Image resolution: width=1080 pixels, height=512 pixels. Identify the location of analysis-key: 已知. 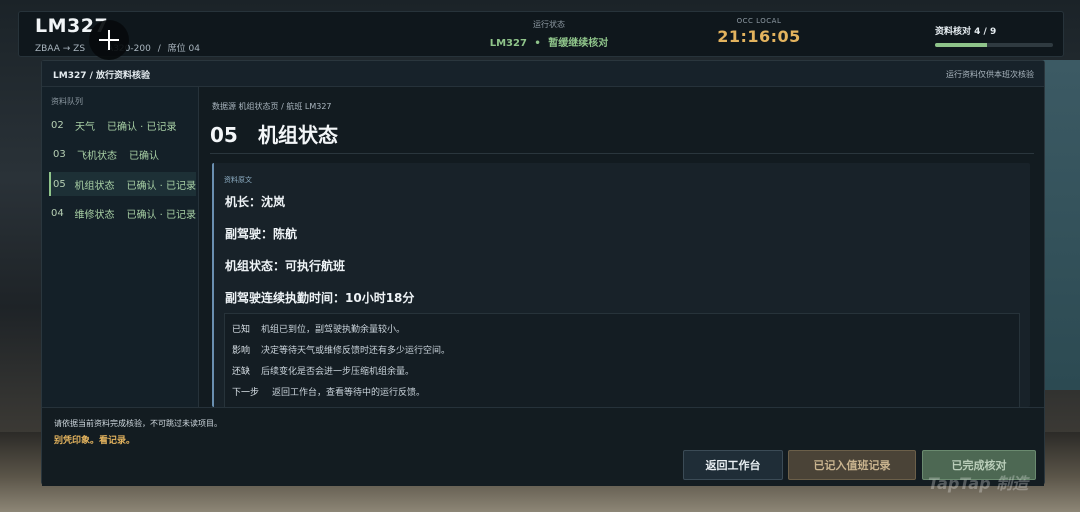
(241, 330).